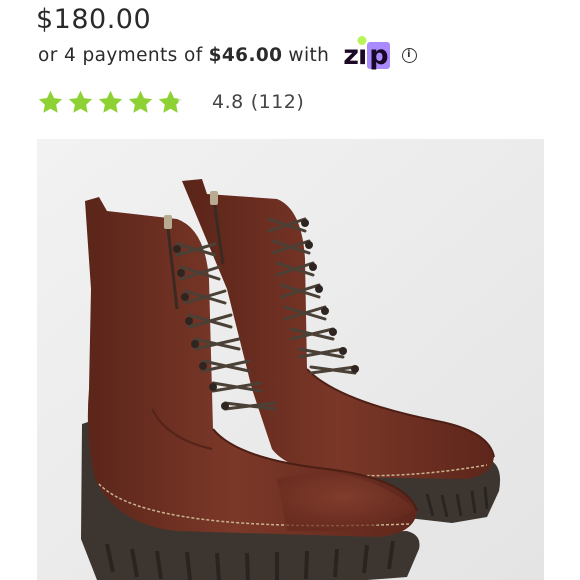 The width and height of the screenshot is (580, 580). Describe the element at coordinates (245, 55) in the screenshot. I see `installment-amount: $46.00` at that location.